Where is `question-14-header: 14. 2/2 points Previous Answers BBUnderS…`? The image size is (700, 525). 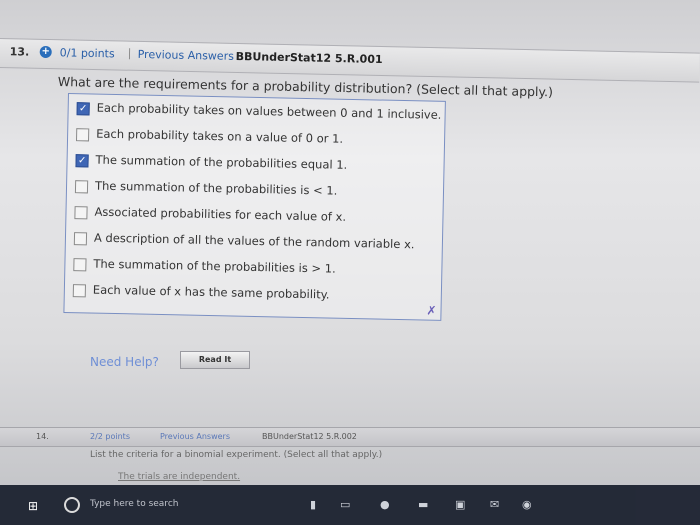
question-14-header: 14. 2/2 points Previous Answers BBUnderS… is located at coordinates (350, 437).